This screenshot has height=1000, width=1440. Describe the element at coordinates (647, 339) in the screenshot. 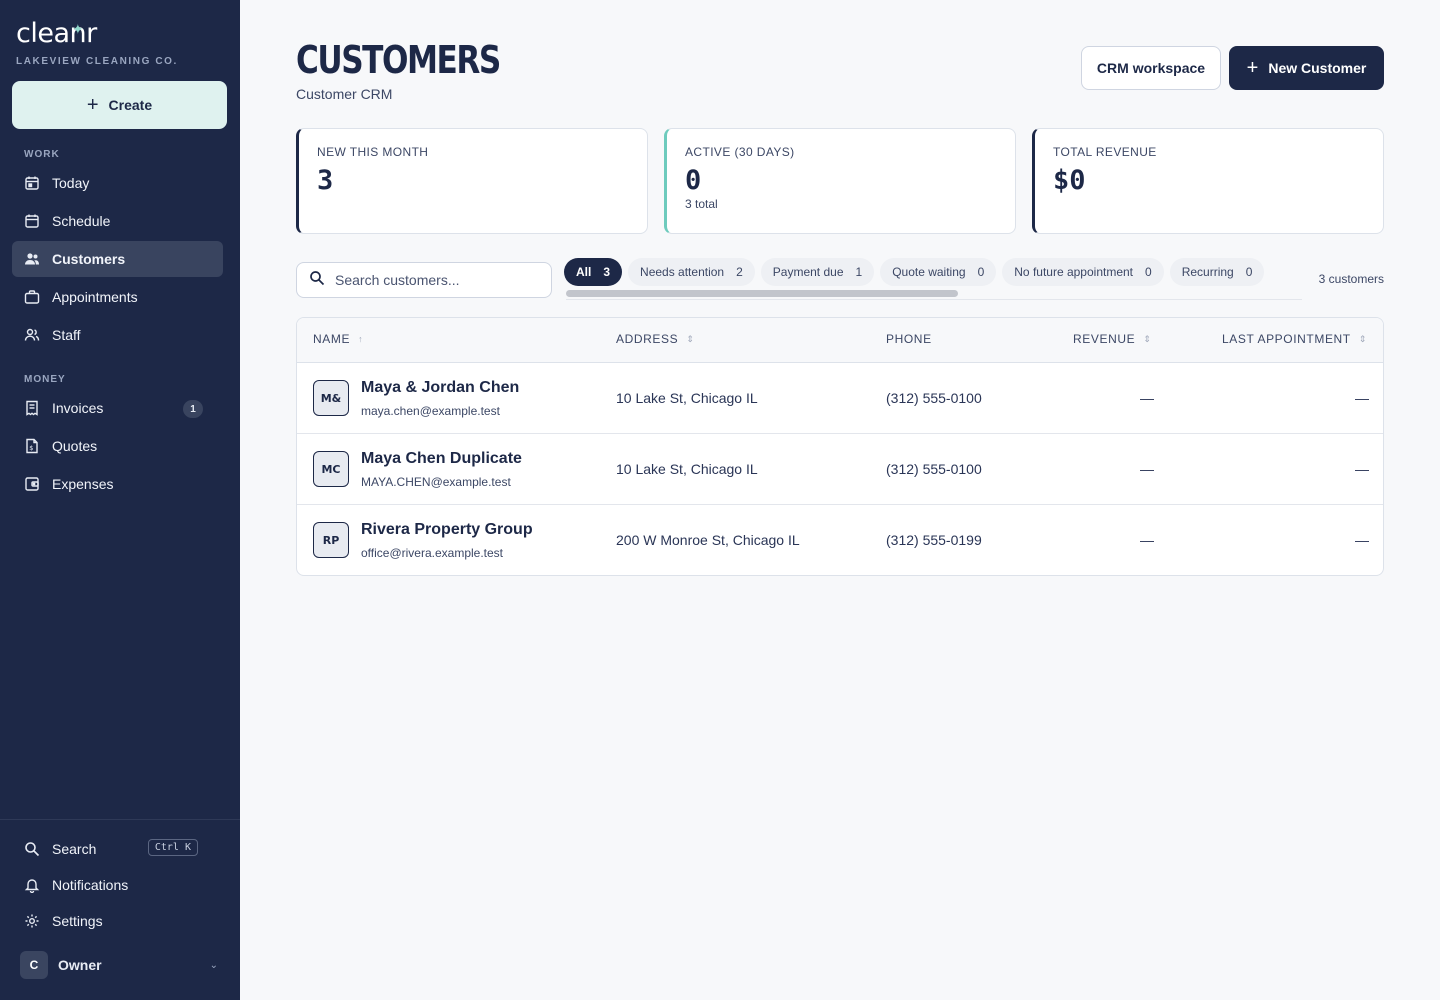

I see `column-label: ADDRESS` at that location.